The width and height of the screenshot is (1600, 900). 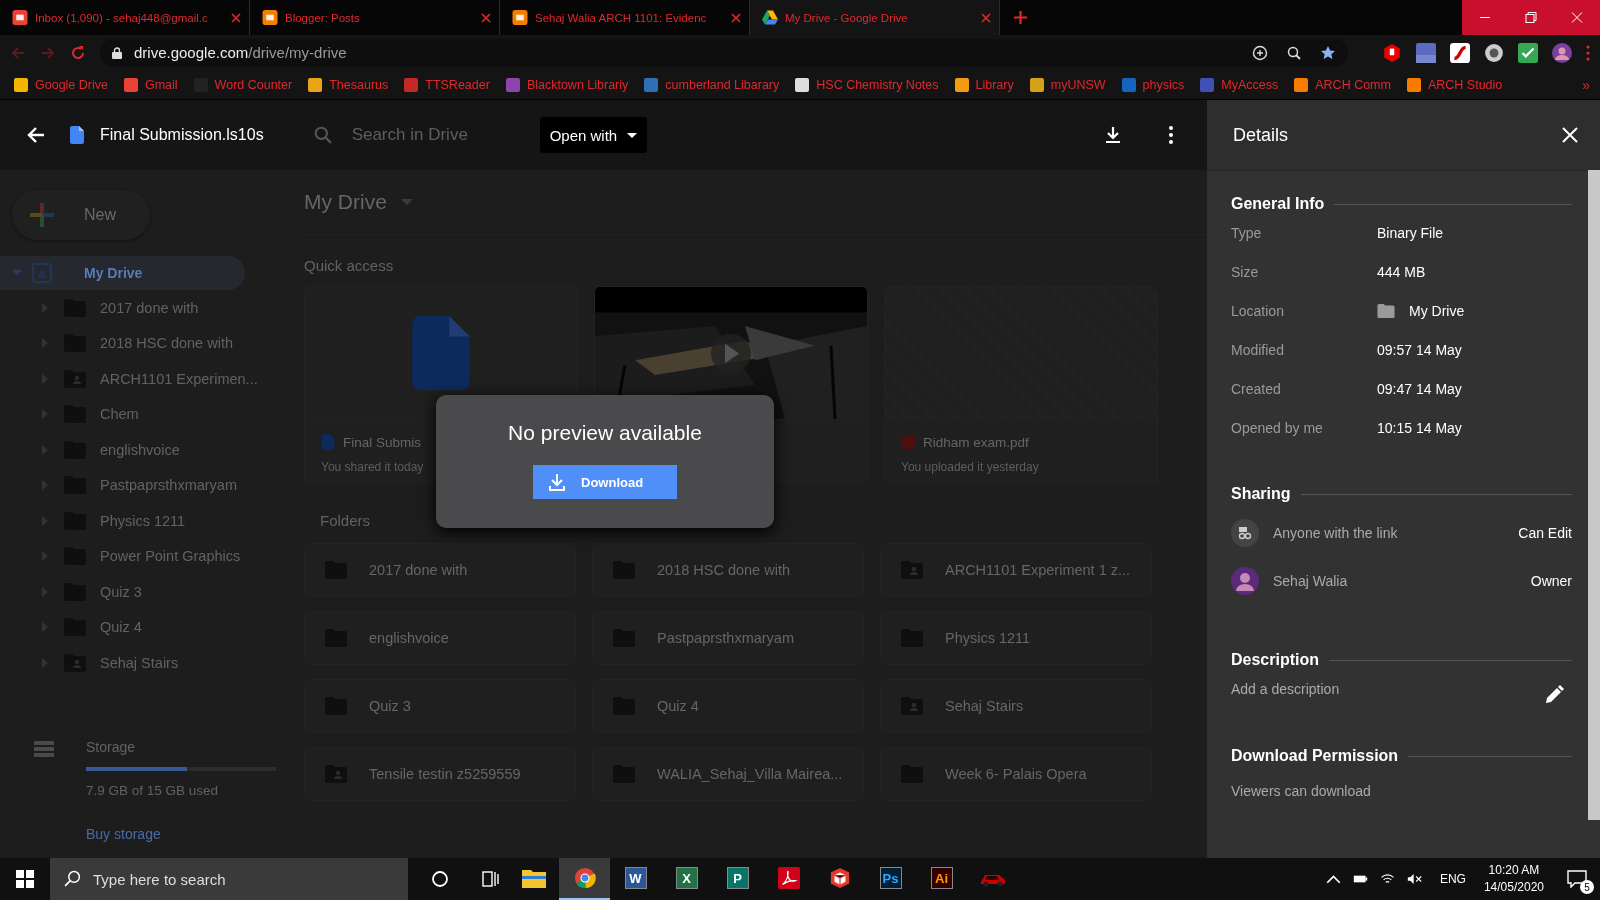 What do you see at coordinates (1577, 879) in the screenshot?
I see `notification-center-button: 5` at bounding box center [1577, 879].